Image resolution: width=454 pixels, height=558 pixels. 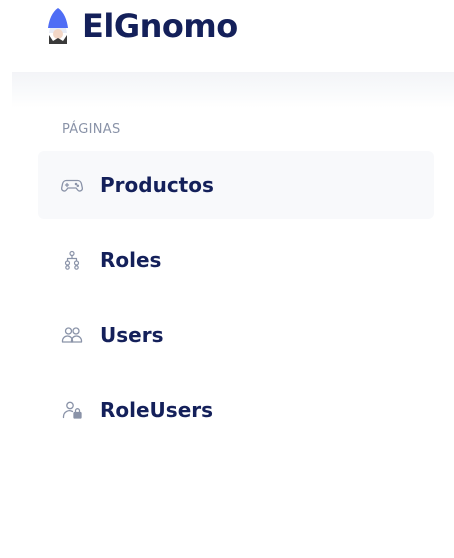 What do you see at coordinates (91, 129) in the screenshot?
I see `section-title: PÁGINAS` at bounding box center [91, 129].